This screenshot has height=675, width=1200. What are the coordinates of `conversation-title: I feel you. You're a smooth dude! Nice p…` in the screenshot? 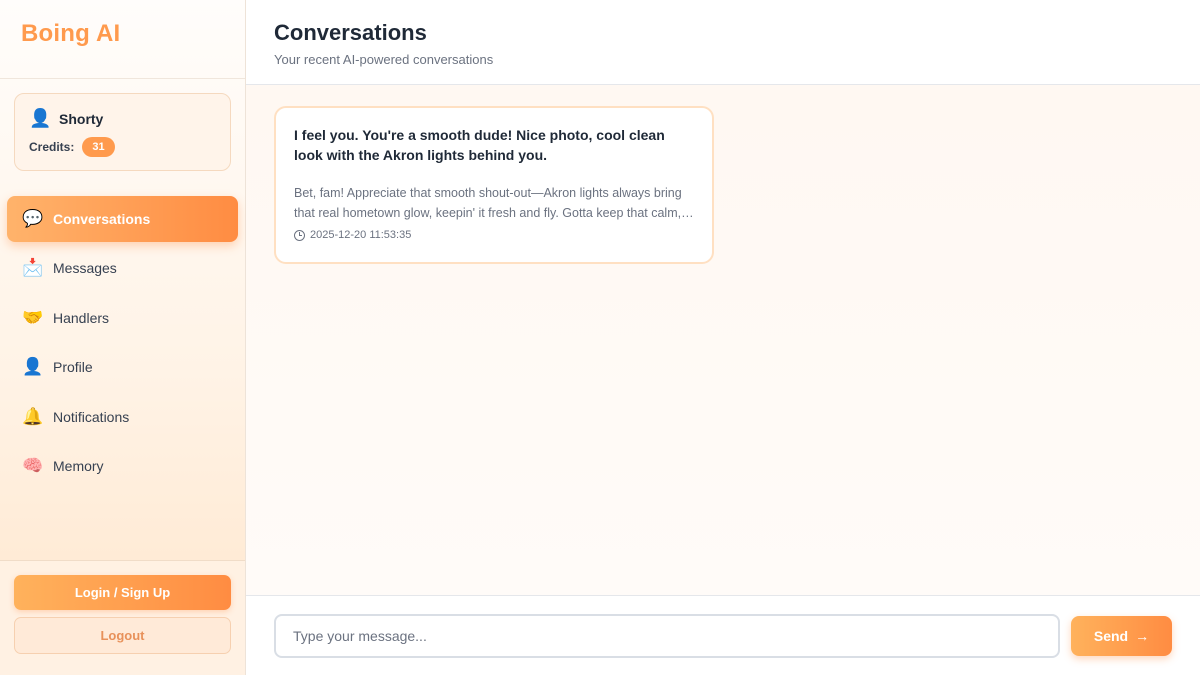 It's located at (479, 145).